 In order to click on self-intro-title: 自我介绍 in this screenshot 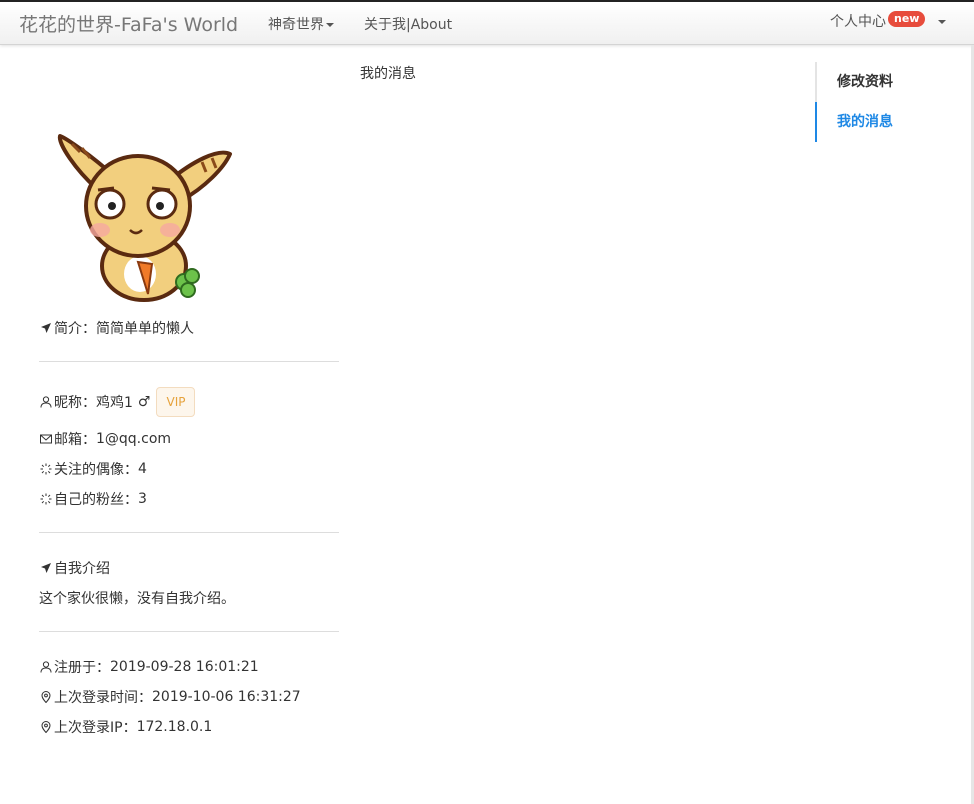, I will do `click(82, 569)`.